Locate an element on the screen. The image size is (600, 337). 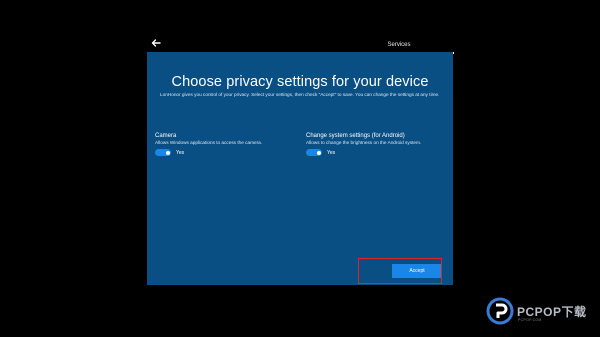
pcpop-logo-icon is located at coordinates (500, 311).